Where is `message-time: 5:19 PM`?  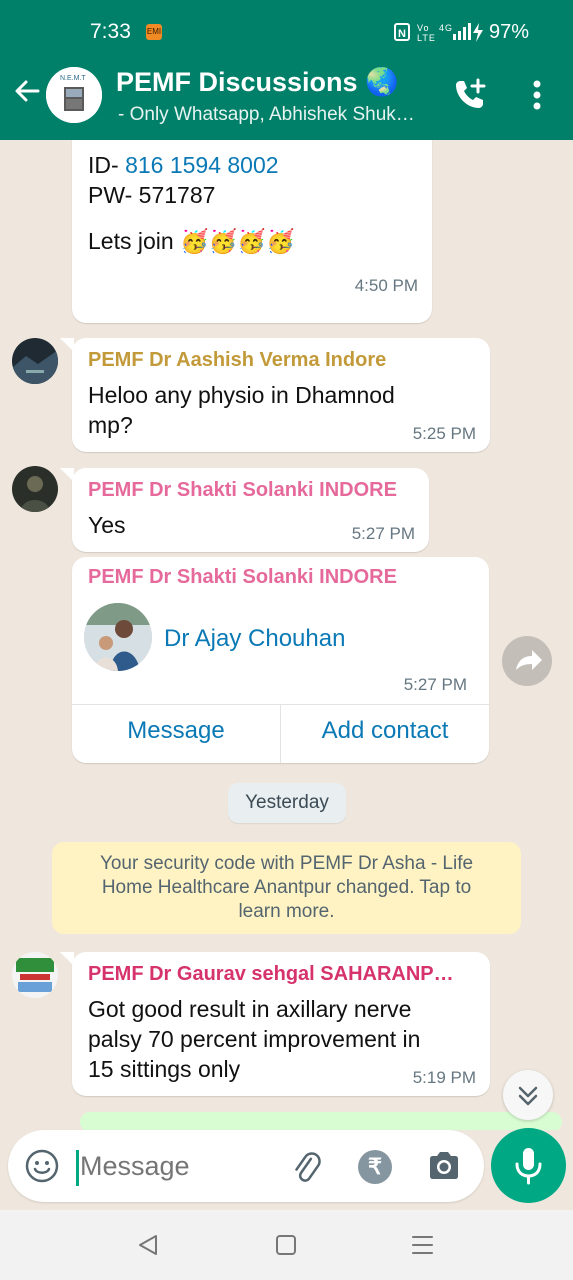
message-time: 5:19 PM is located at coordinates (444, 1077).